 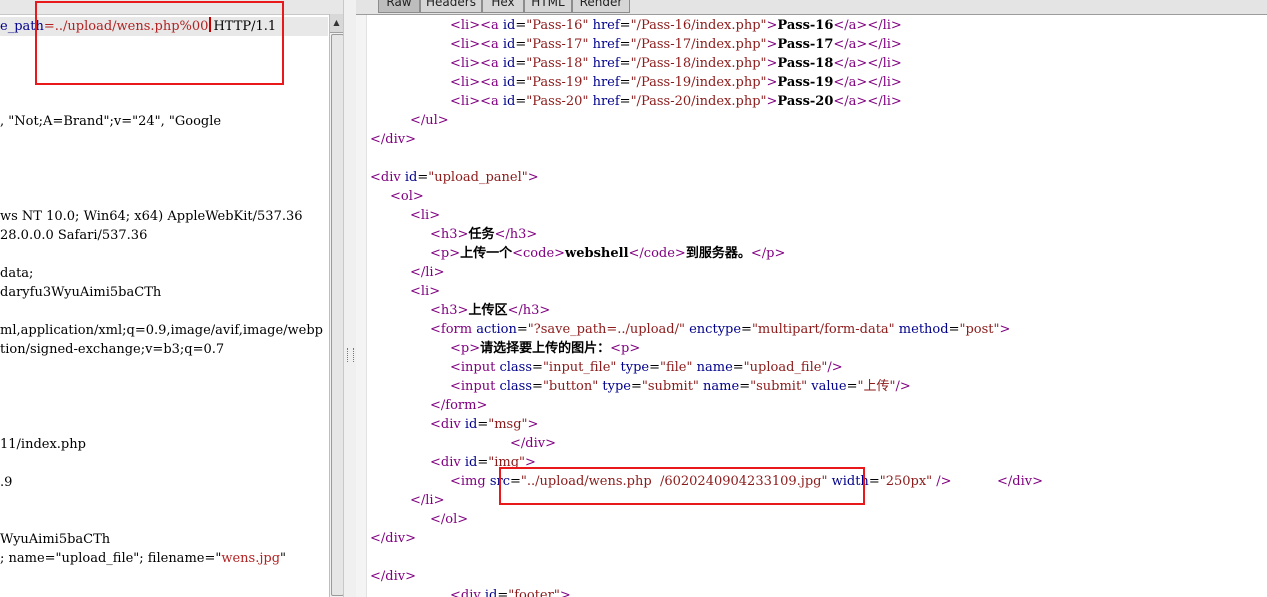 I want to click on response-line: </ol>, so click(x=449, y=519).